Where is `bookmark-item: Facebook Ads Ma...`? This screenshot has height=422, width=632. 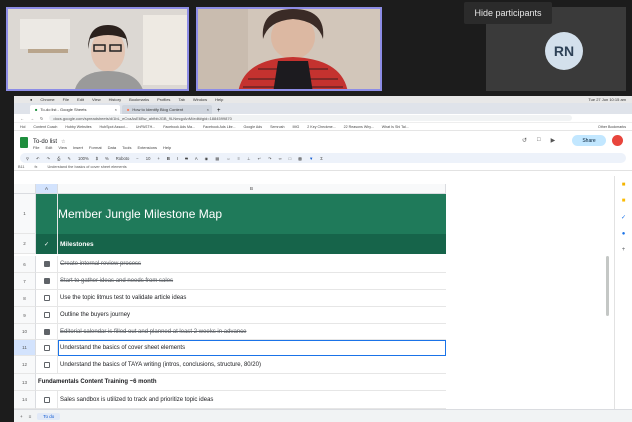 bookmark-item: Facebook Ads Ma... is located at coordinates (179, 127).